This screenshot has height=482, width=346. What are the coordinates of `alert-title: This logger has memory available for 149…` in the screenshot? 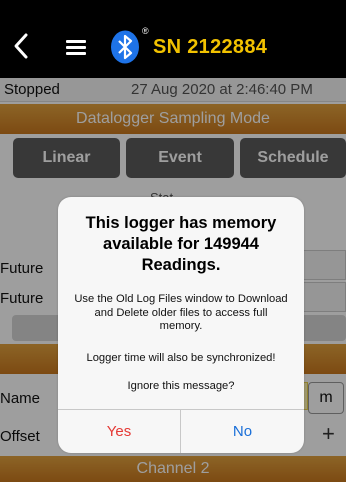 It's located at (181, 244).